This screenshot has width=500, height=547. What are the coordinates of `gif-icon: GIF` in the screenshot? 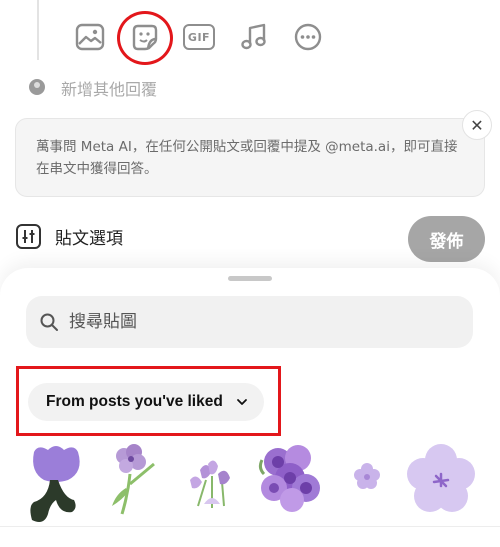 It's located at (199, 37).